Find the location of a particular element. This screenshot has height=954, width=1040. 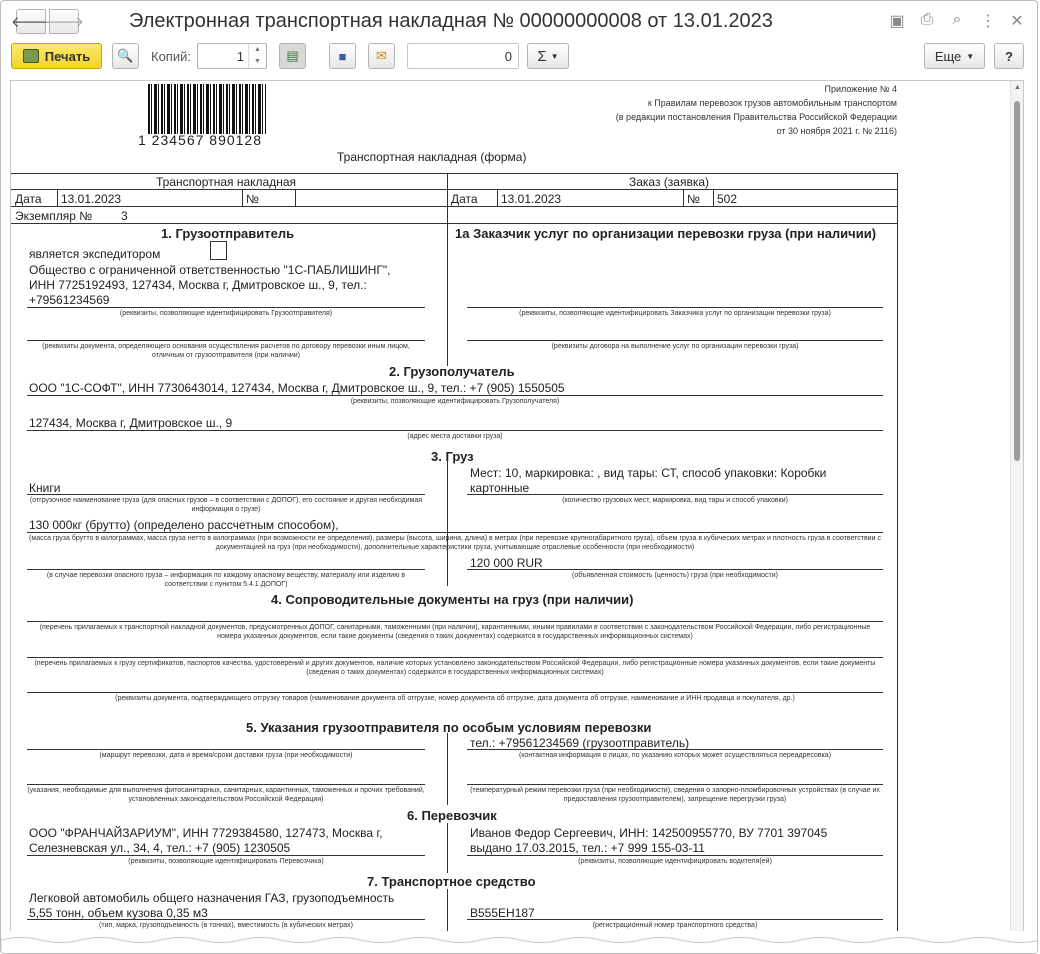

vehicle-plate: В555ЕН187 is located at coordinates (502, 913).